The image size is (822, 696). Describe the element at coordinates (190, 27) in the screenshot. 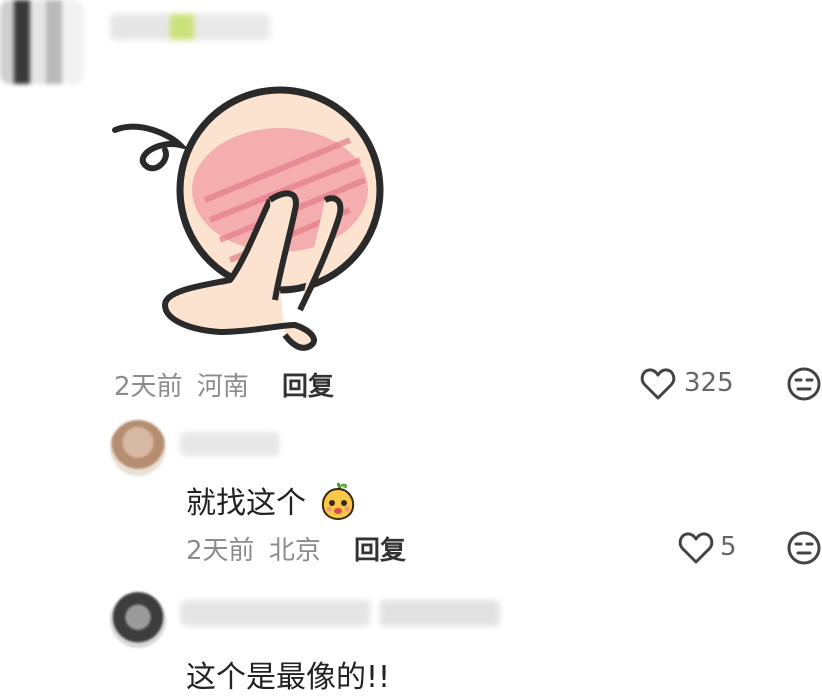

I see `username-blurred` at that location.